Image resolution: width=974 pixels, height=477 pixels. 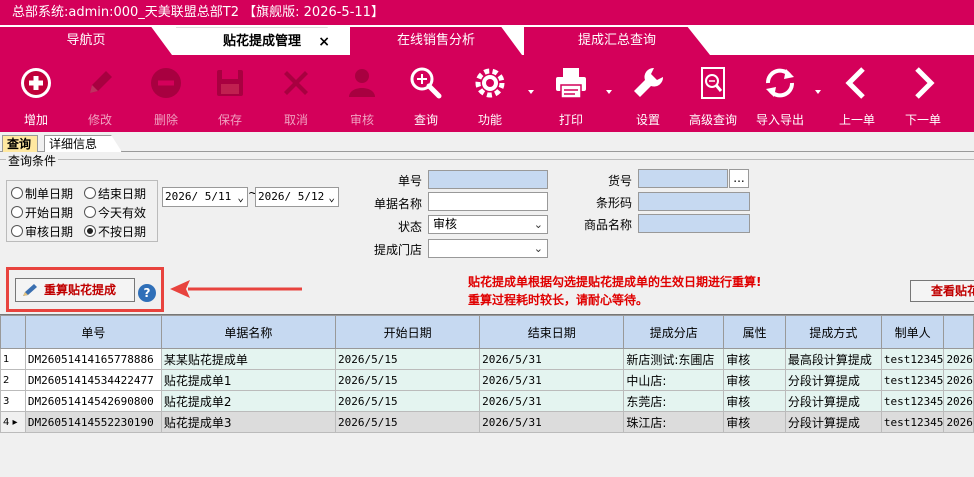 I want to click on table-cell: 1, so click(x=13, y=359).